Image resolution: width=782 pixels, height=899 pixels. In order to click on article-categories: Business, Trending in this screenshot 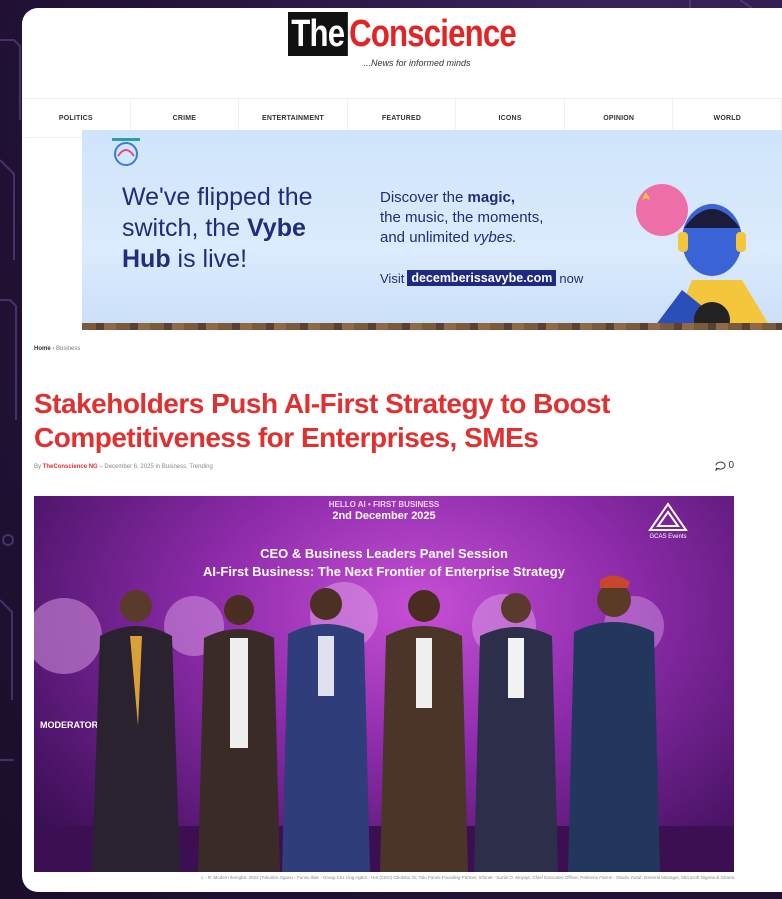, I will do `click(187, 467)`.